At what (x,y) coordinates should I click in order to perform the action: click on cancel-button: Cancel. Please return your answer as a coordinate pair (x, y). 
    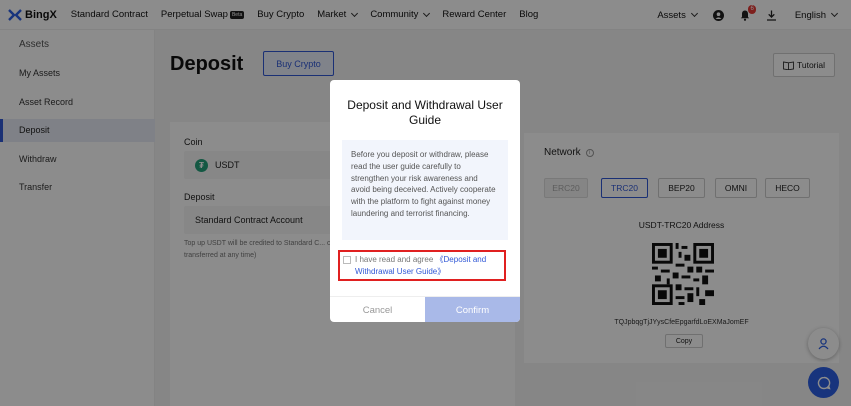
    Looking at the image, I should click on (377, 309).